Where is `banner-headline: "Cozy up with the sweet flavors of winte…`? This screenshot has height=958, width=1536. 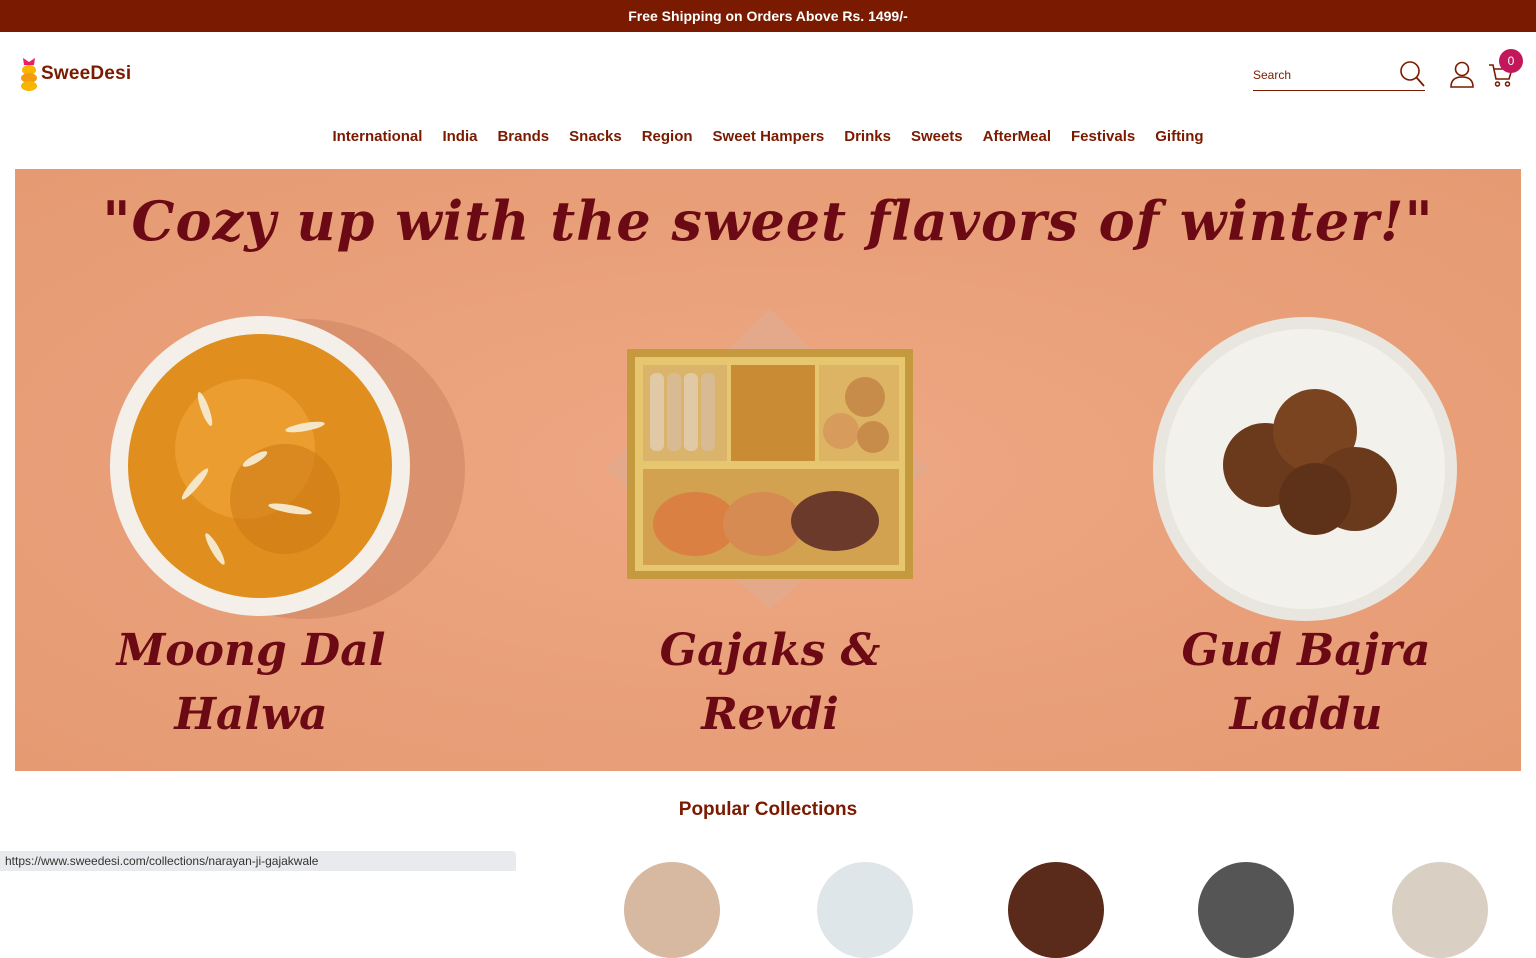
banner-headline: "Cozy up with the sweet flavors of winte… is located at coordinates (768, 221).